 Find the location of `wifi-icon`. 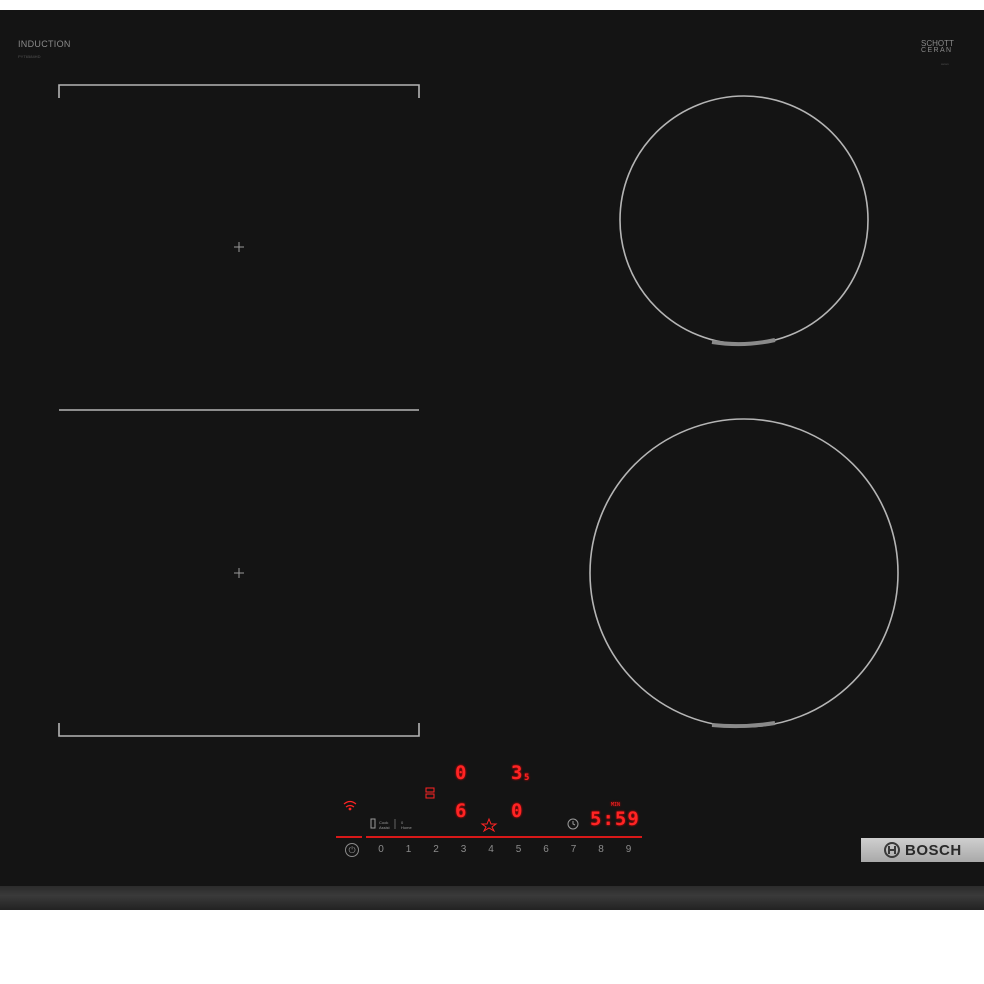

wifi-icon is located at coordinates (350, 805).